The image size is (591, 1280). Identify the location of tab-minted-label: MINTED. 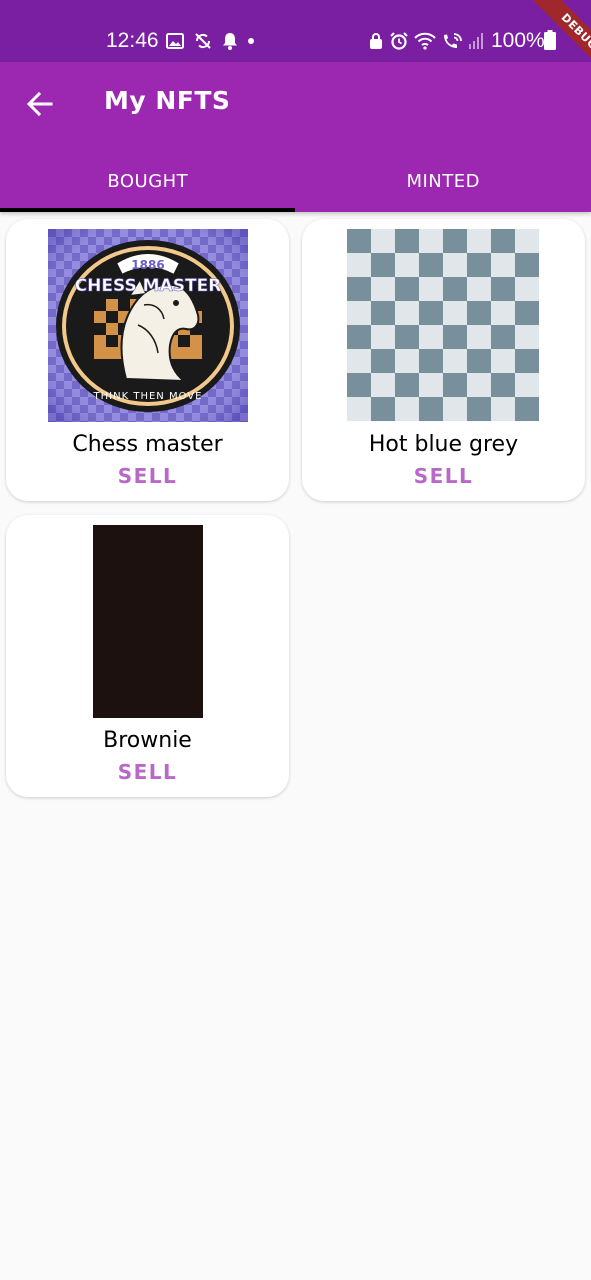
(443, 181).